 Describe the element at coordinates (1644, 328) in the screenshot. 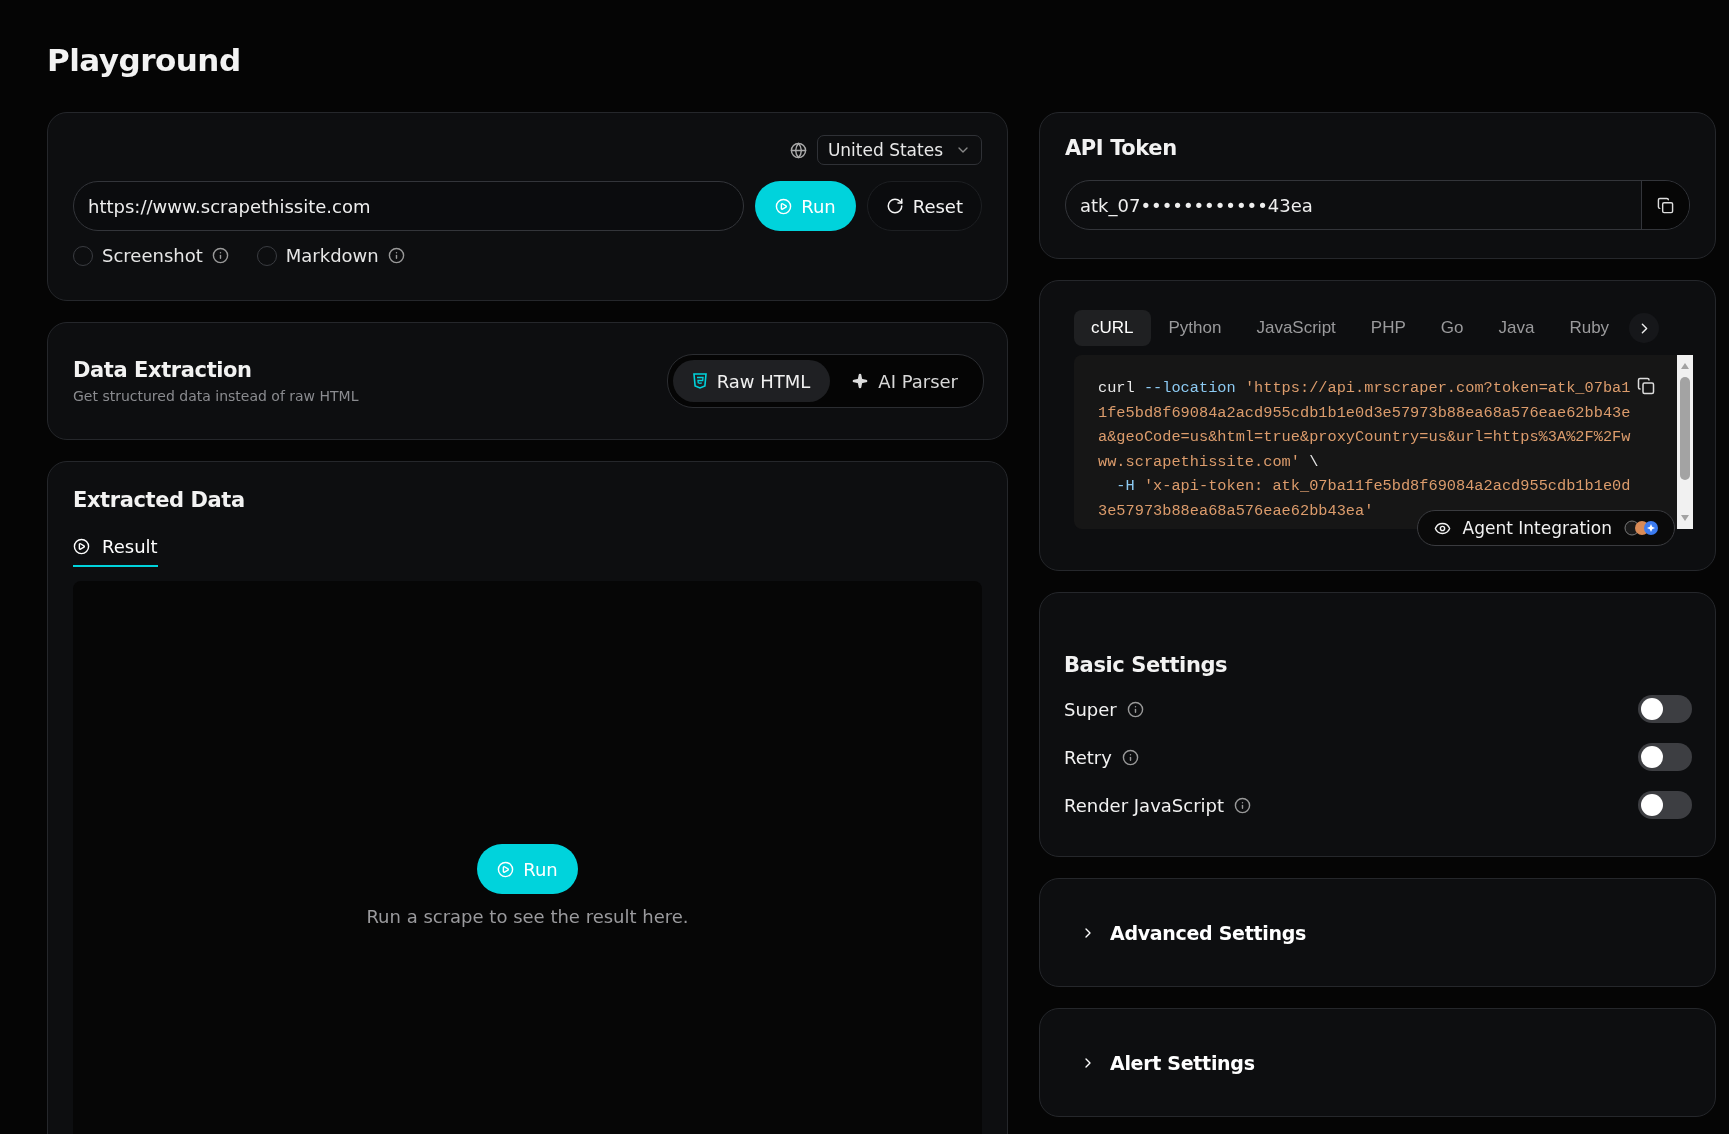

I see `chevron-right-icon` at that location.